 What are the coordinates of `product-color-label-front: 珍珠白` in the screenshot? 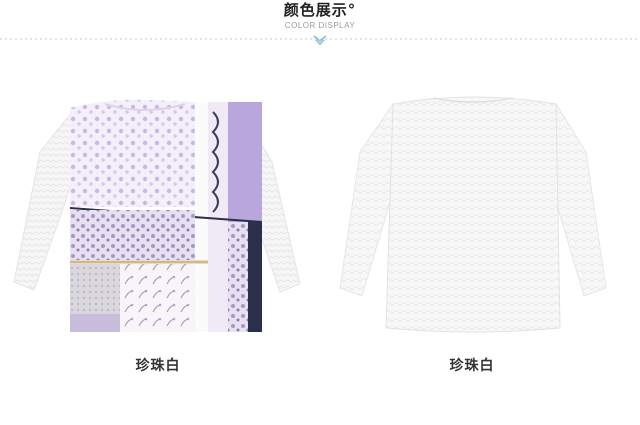 It's located at (158, 366).